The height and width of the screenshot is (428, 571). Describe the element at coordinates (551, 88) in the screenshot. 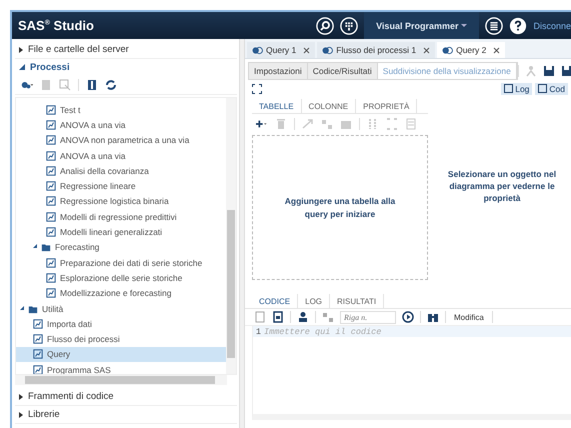

I see `view-button: Cod` at that location.